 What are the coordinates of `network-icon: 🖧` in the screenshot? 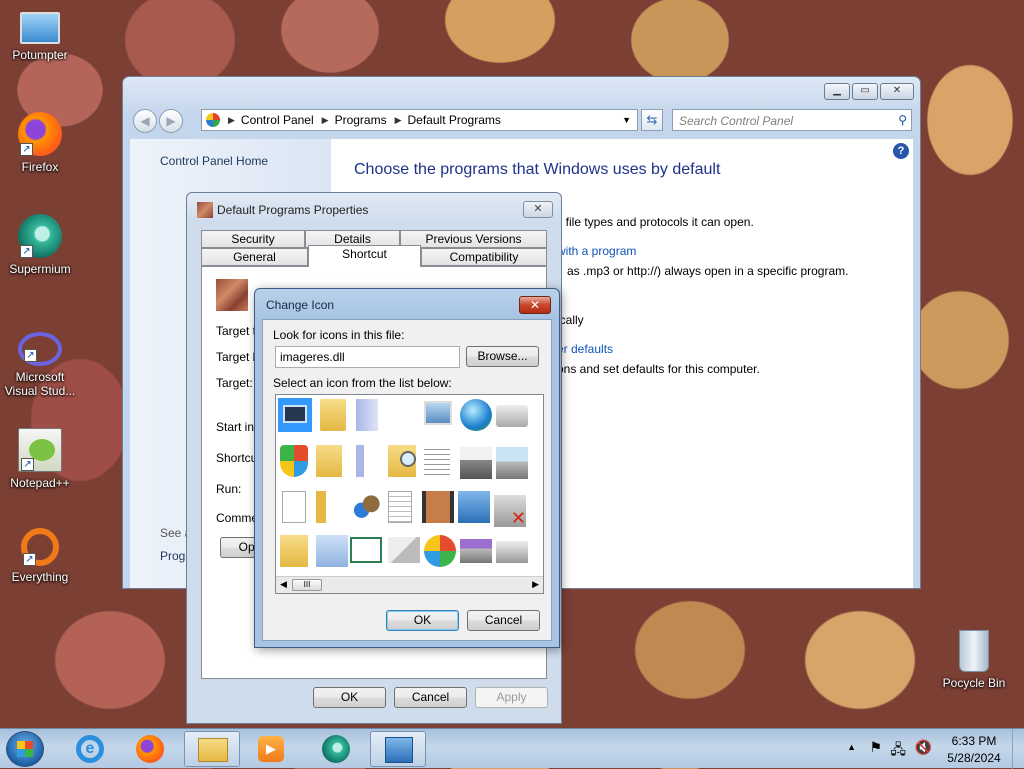 It's located at (898, 751).